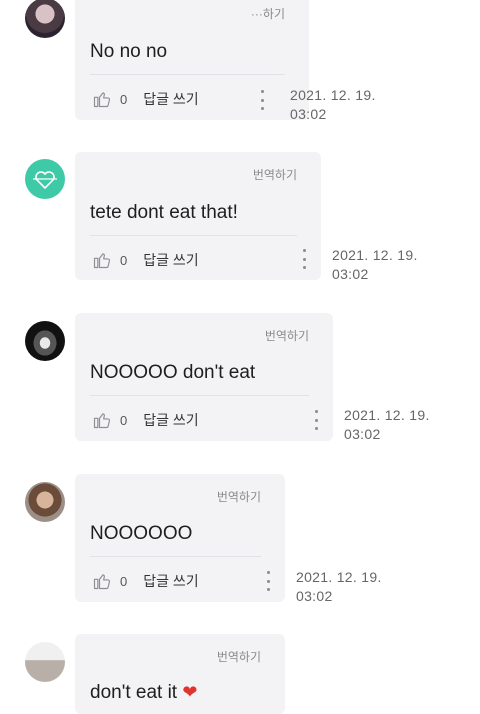 The height and width of the screenshot is (714, 480). Describe the element at coordinates (180, 674) in the screenshot. I see `comment-bubble: 번역하기 don't eat it ❤` at that location.